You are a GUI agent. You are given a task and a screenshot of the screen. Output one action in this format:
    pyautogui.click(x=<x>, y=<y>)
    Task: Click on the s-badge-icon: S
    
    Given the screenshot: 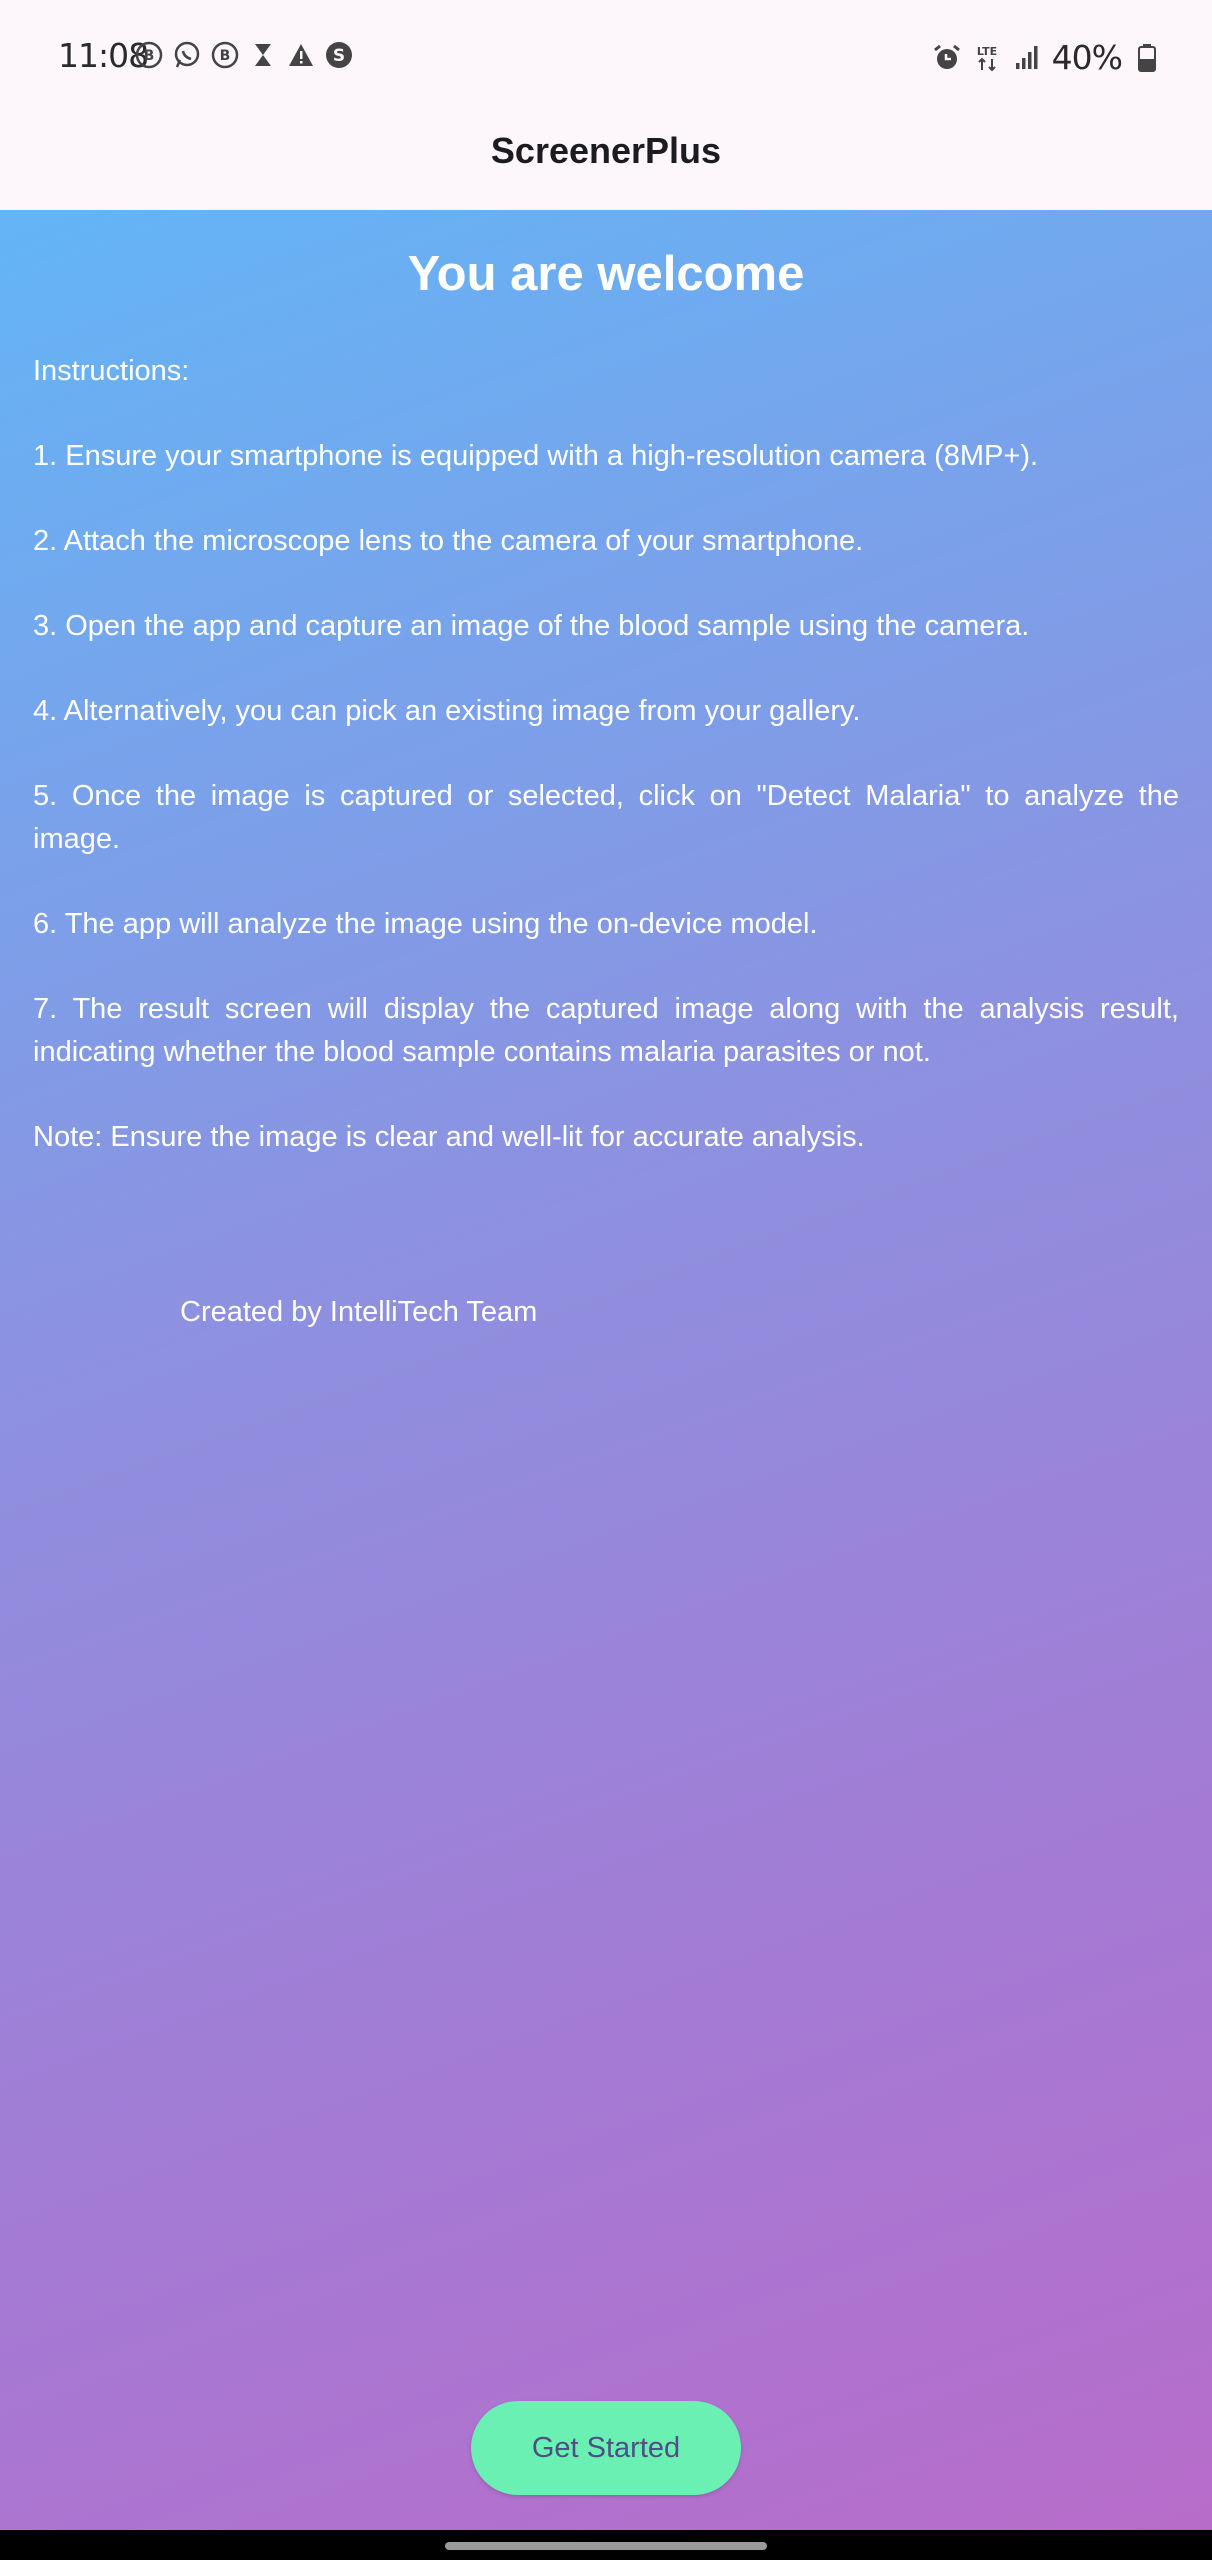 What is the action you would take?
    pyautogui.click(x=339, y=55)
    